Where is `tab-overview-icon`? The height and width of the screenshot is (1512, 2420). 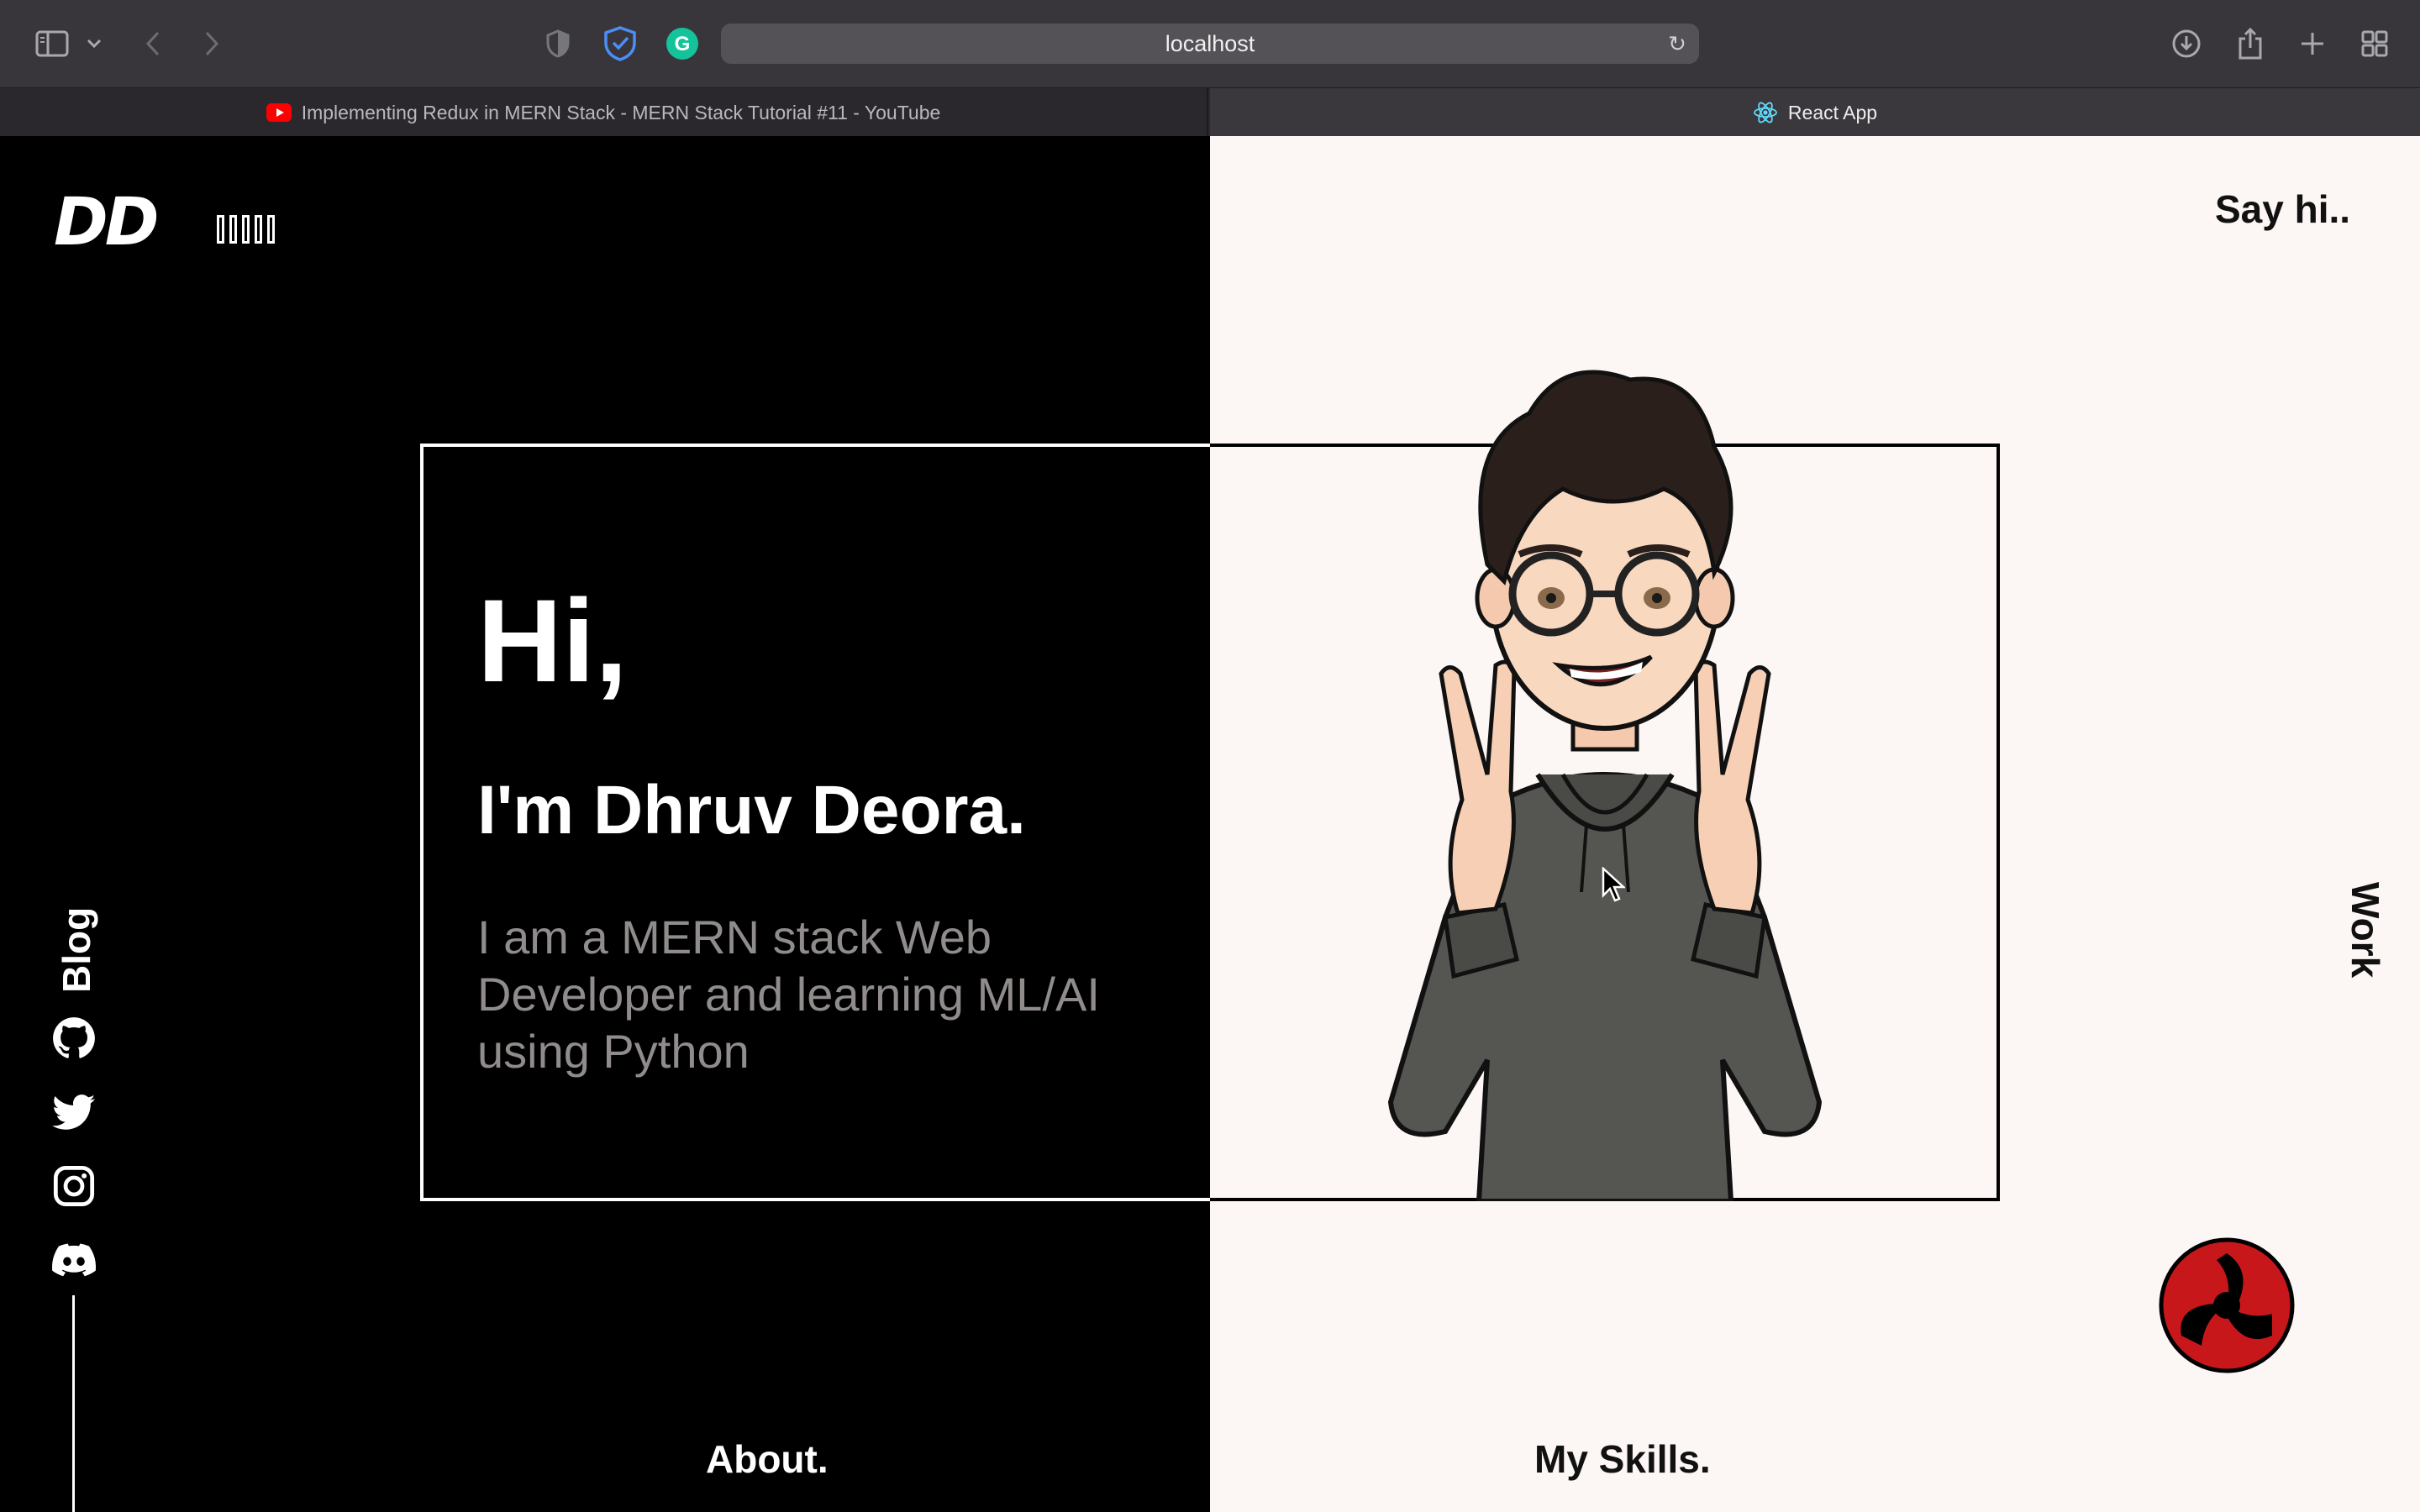 tab-overview-icon is located at coordinates (2374, 44).